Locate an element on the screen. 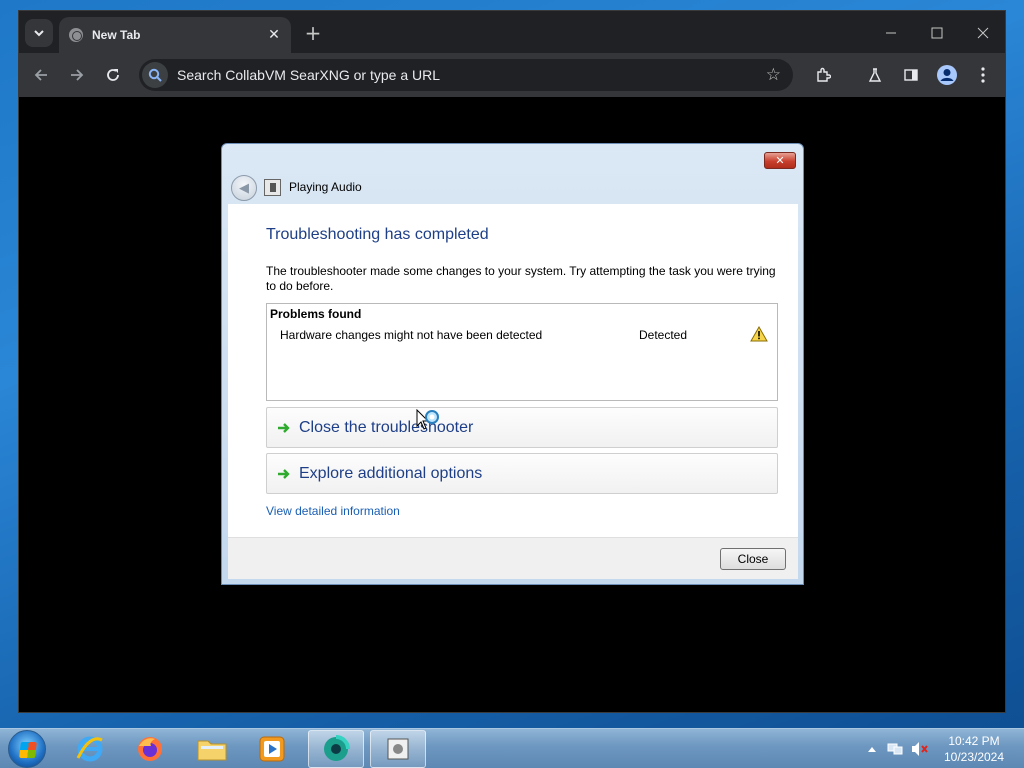 The height and width of the screenshot is (768, 1024). system-tray is located at coordinates (898, 748).